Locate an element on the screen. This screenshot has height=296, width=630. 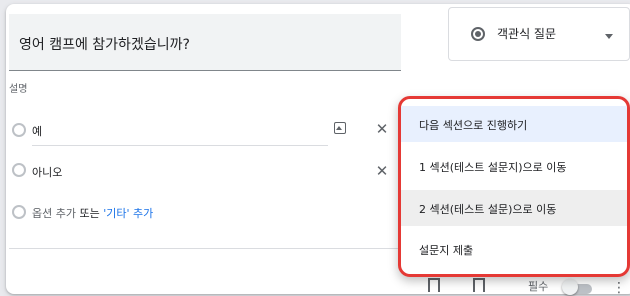
option-label: 아니오 is located at coordinates (47, 172).